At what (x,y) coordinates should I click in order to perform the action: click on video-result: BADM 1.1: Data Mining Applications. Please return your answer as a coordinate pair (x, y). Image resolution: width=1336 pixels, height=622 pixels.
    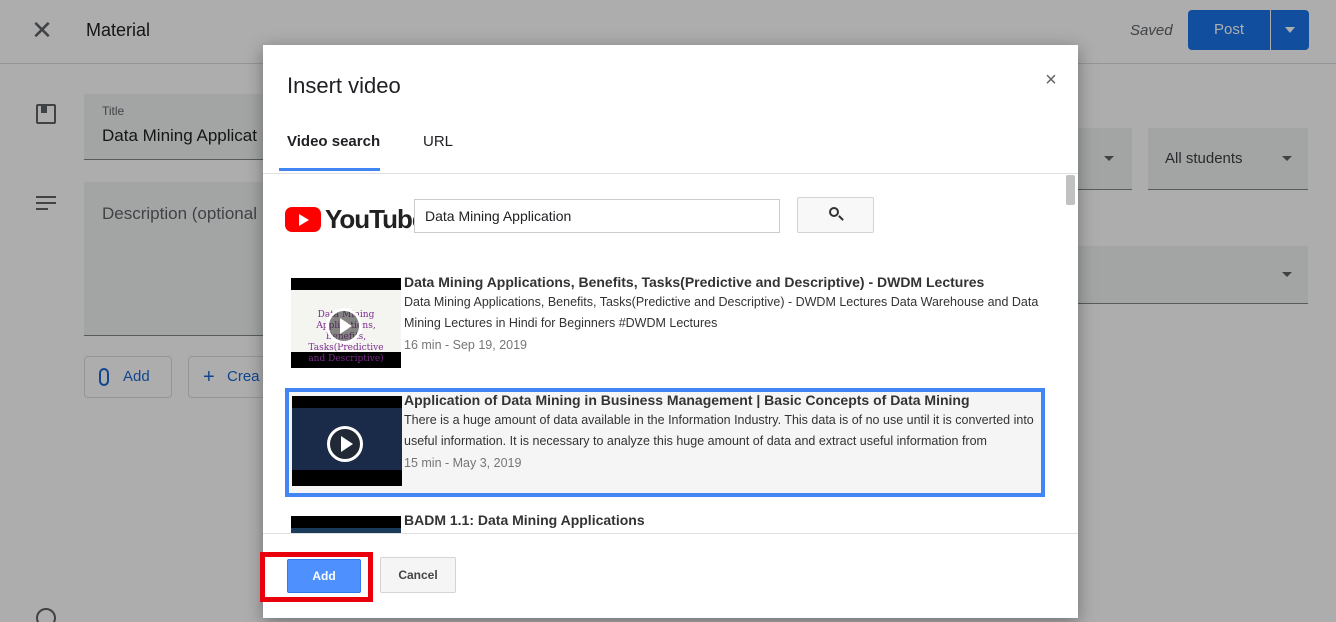
    Looking at the image, I should click on (665, 520).